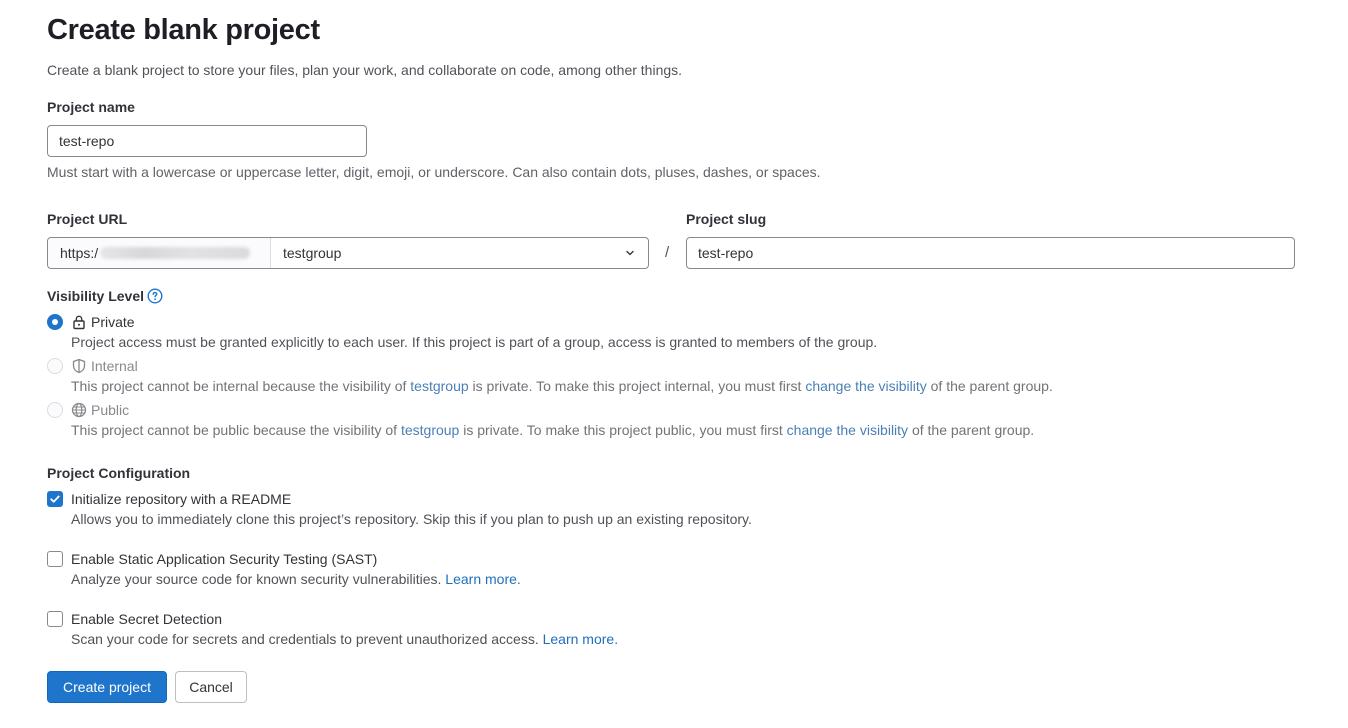 The width and height of the screenshot is (1348, 728). I want to click on readme-label: Initialize repository with a README, so click(181, 499).